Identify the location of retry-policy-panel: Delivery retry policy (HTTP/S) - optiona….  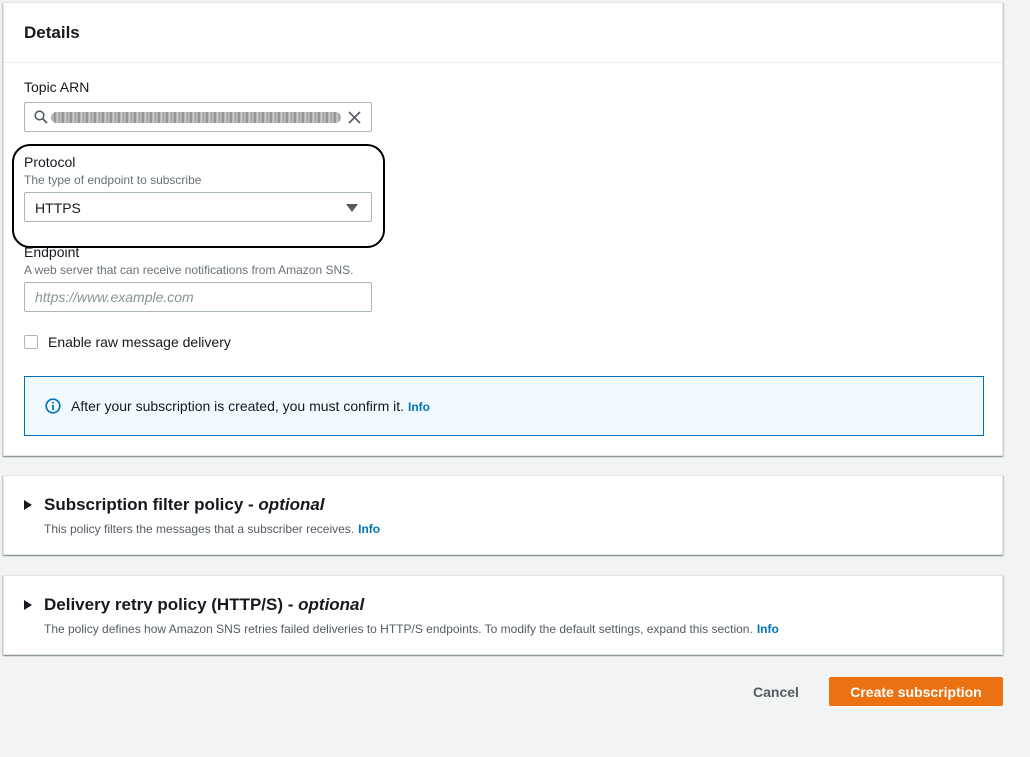
(503, 615).